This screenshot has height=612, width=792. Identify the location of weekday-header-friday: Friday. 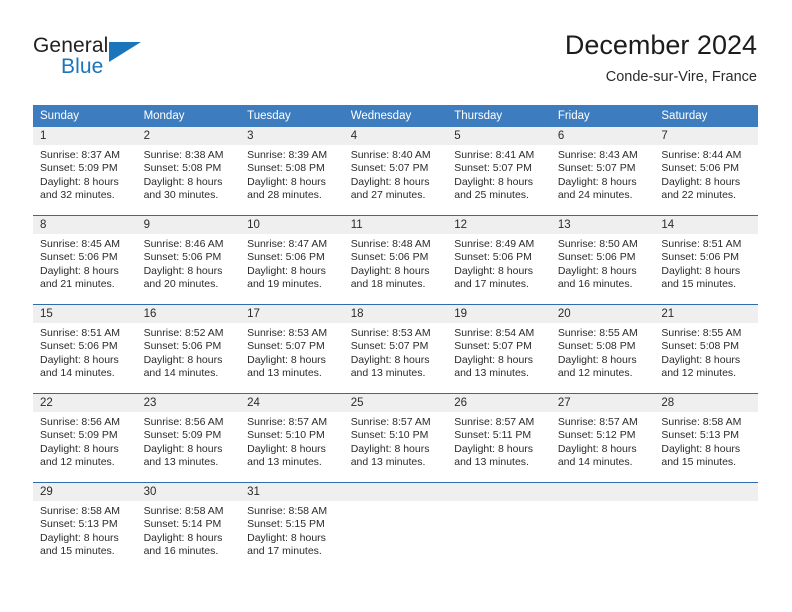
(602, 116).